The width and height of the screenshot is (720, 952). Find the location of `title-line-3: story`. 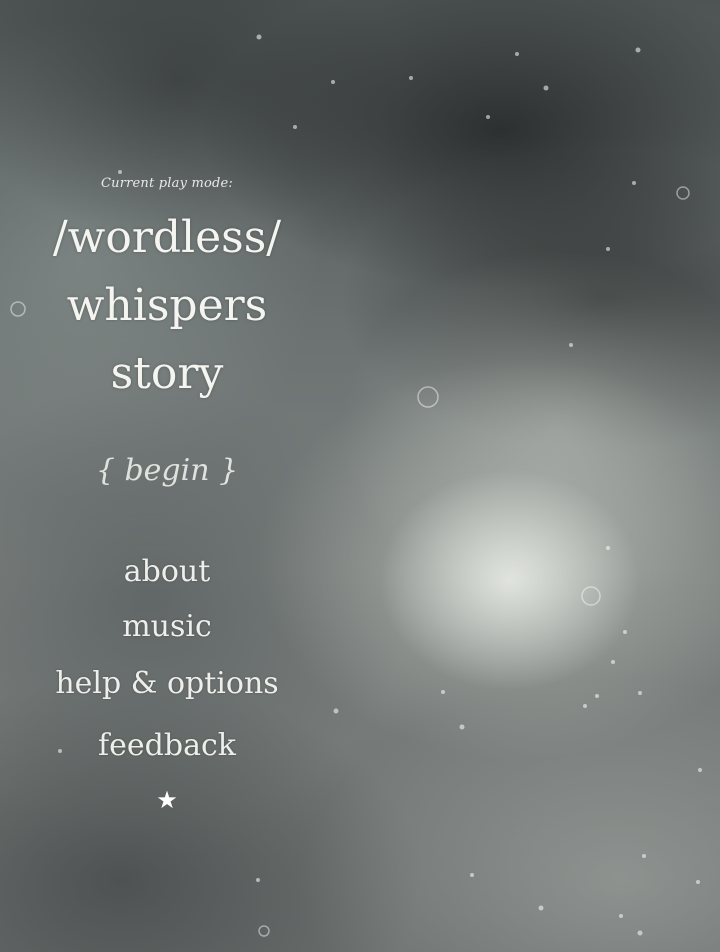

title-line-3: story is located at coordinates (167, 373).